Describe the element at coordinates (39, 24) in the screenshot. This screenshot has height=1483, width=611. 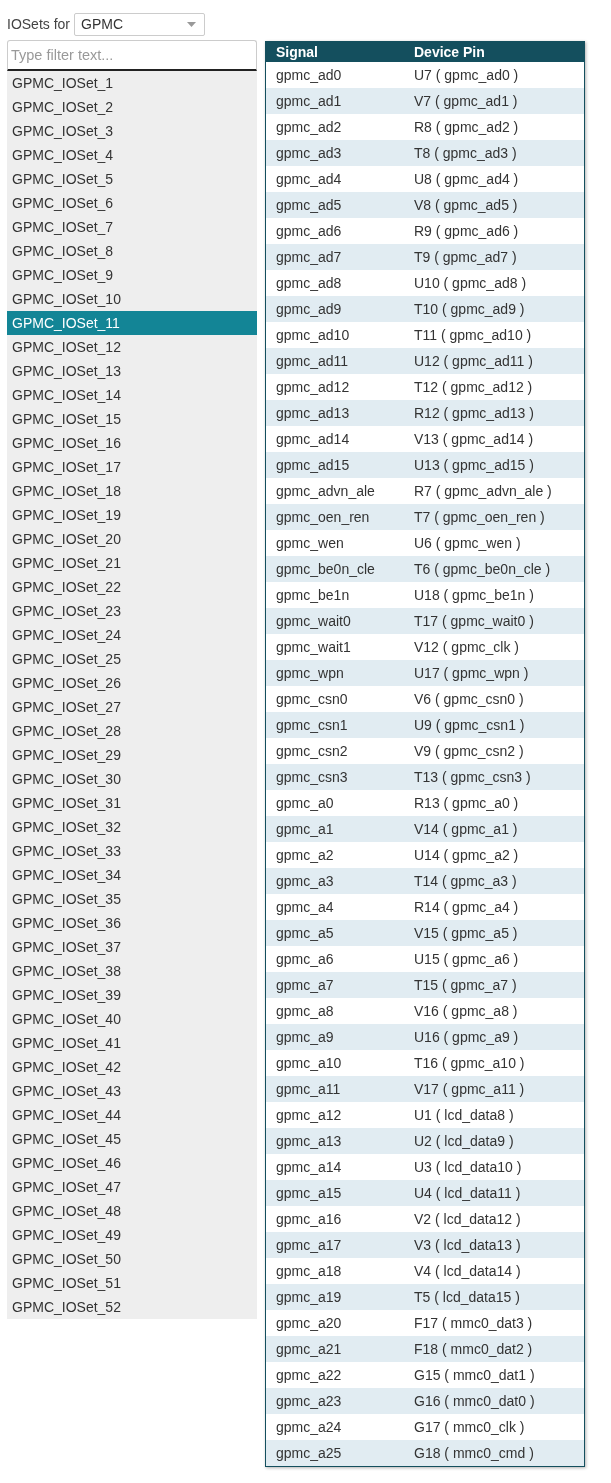
I see `iosets-label: IOSets for` at that location.